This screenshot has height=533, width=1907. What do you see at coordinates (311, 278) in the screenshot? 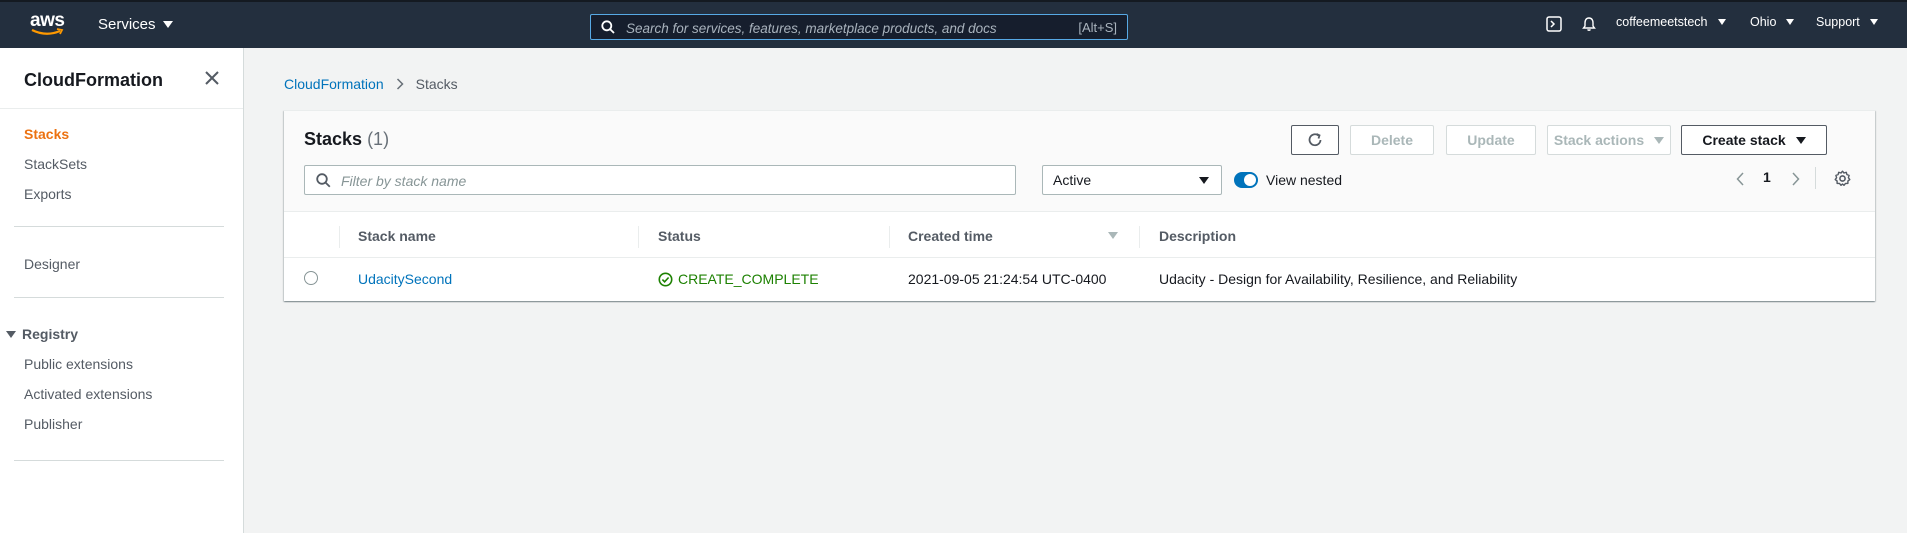
I see `row-select-radio` at bounding box center [311, 278].